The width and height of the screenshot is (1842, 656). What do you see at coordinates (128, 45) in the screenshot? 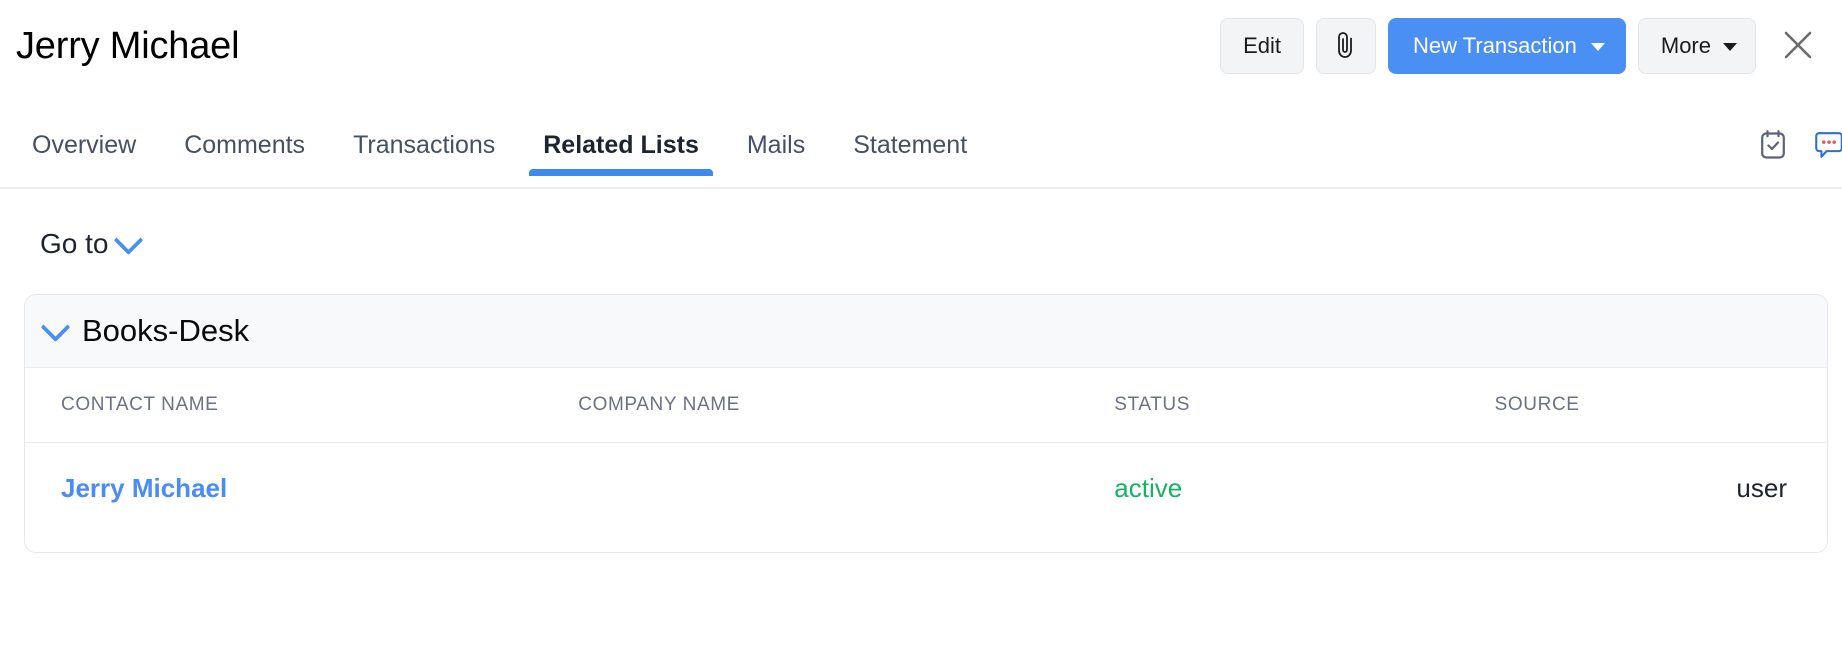
I see `page-title: Jerry Michael` at bounding box center [128, 45].